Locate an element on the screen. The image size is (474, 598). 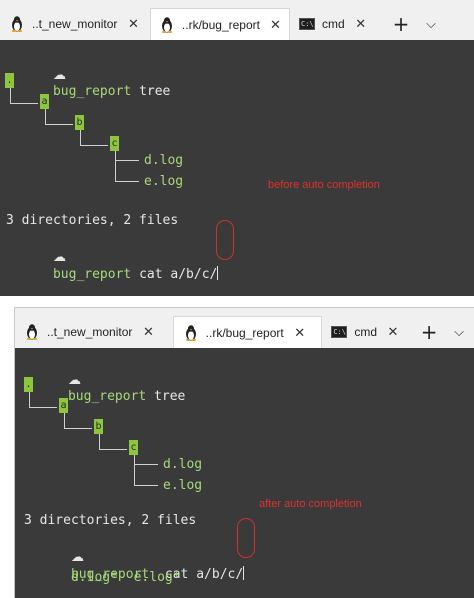
command-text: cat a/b/c/ is located at coordinates (178, 274).